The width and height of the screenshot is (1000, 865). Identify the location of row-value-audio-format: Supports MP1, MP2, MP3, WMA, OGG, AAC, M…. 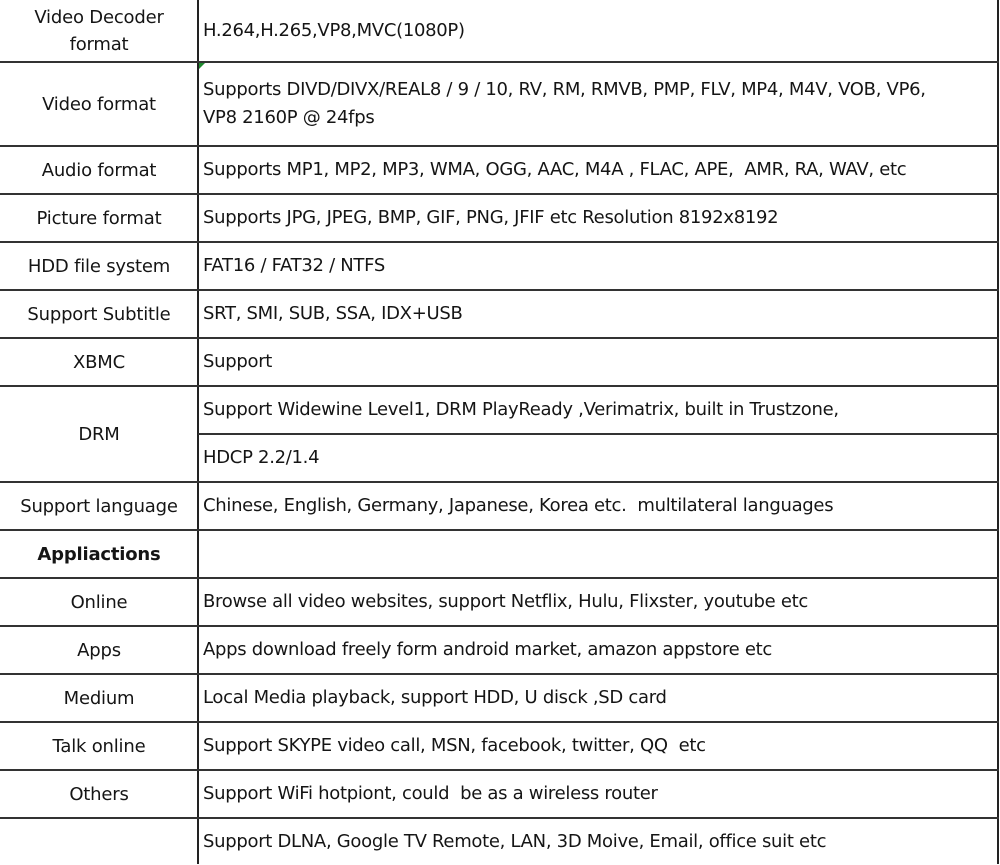
(555, 169).